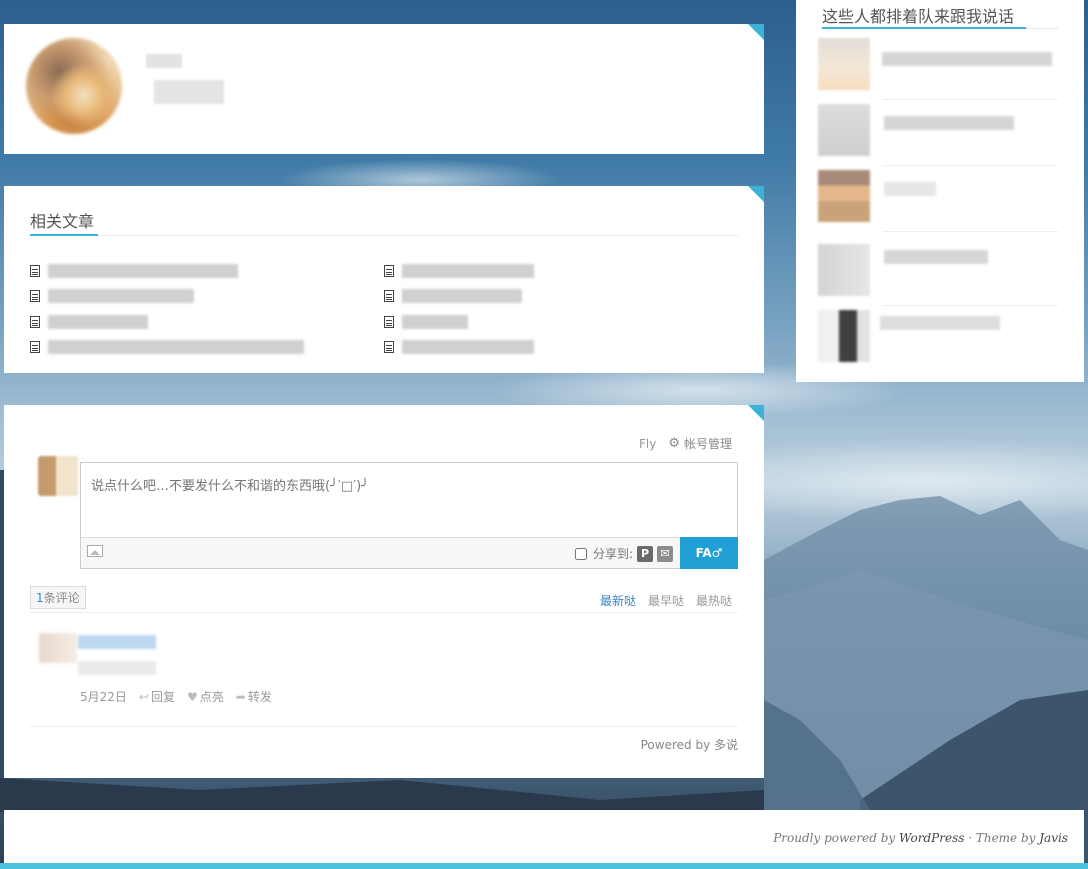  I want to click on like-label: 点亮, so click(211, 697).